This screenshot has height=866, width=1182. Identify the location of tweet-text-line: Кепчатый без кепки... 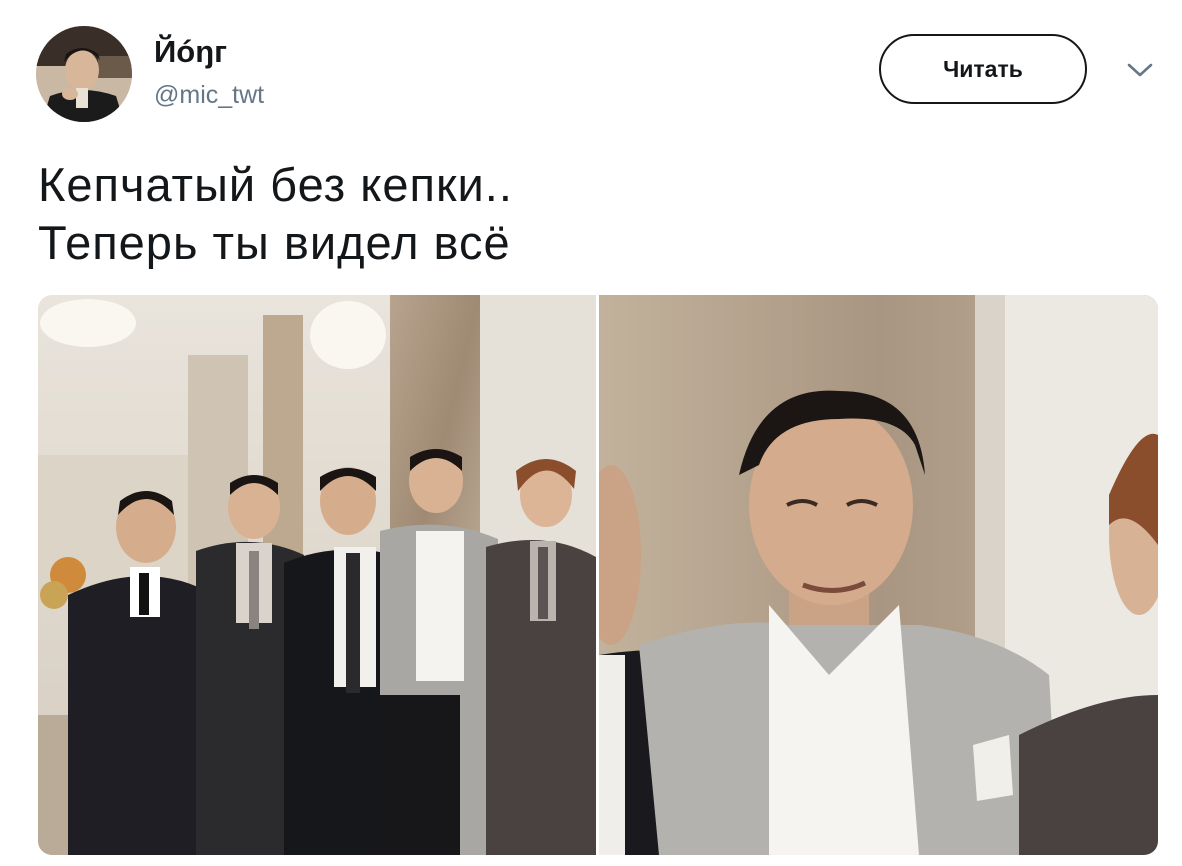
(275, 184).